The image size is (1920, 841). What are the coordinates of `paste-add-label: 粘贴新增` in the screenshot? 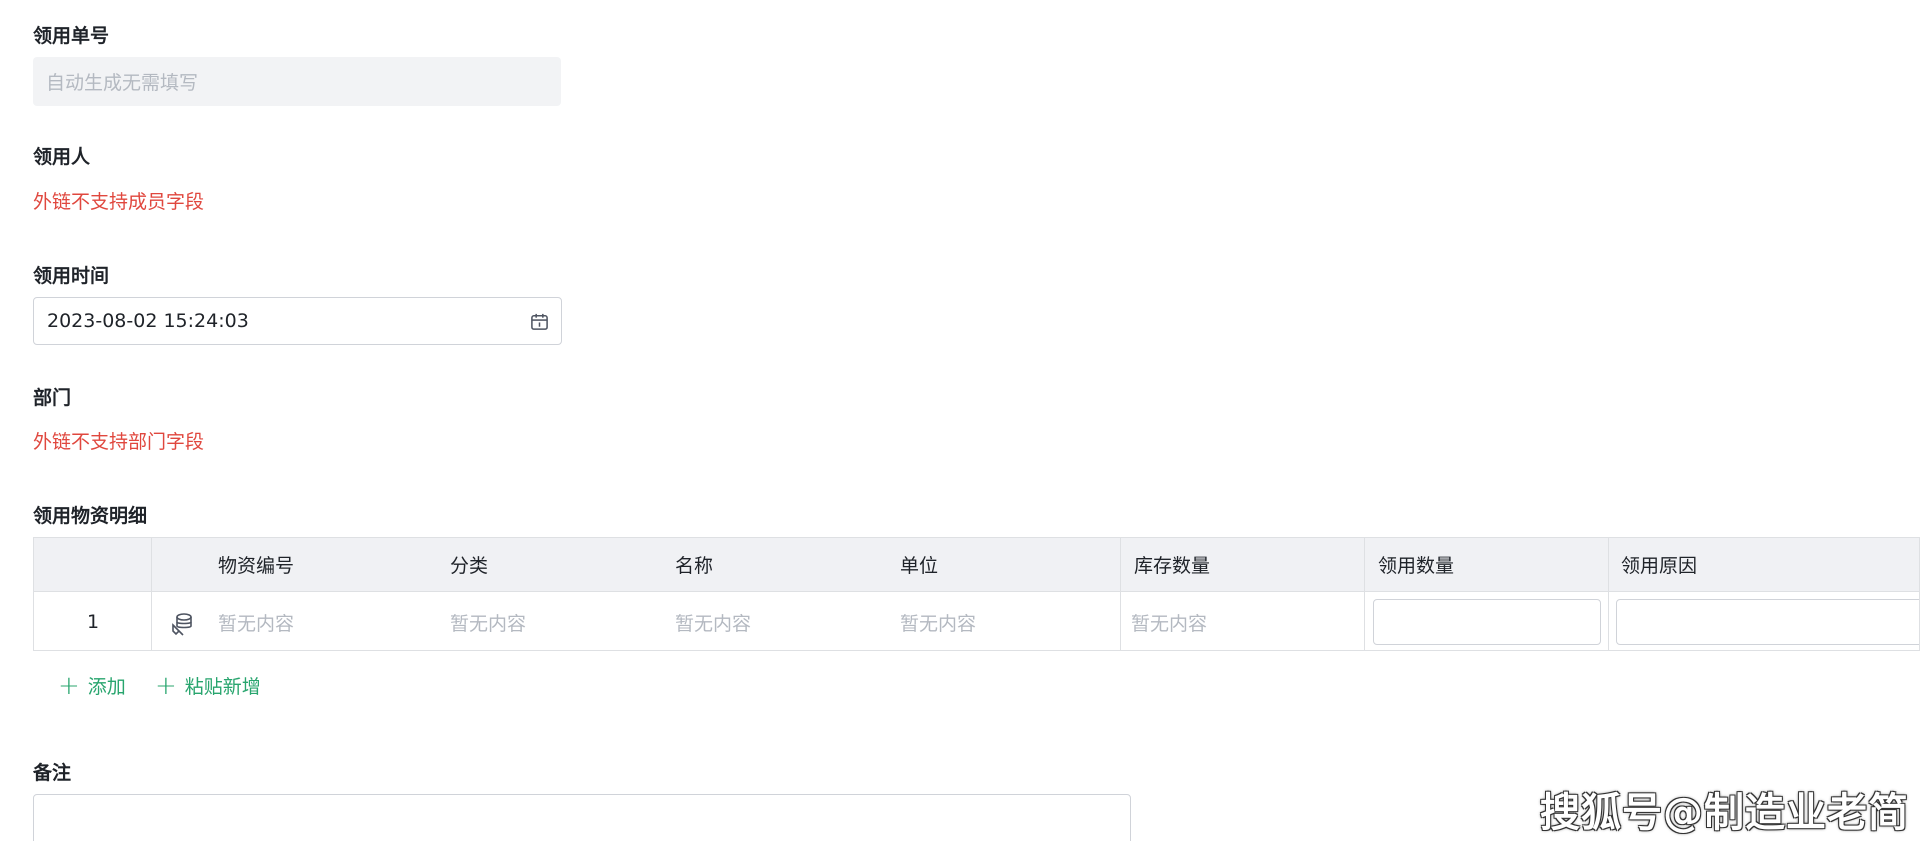 It's located at (222, 687).